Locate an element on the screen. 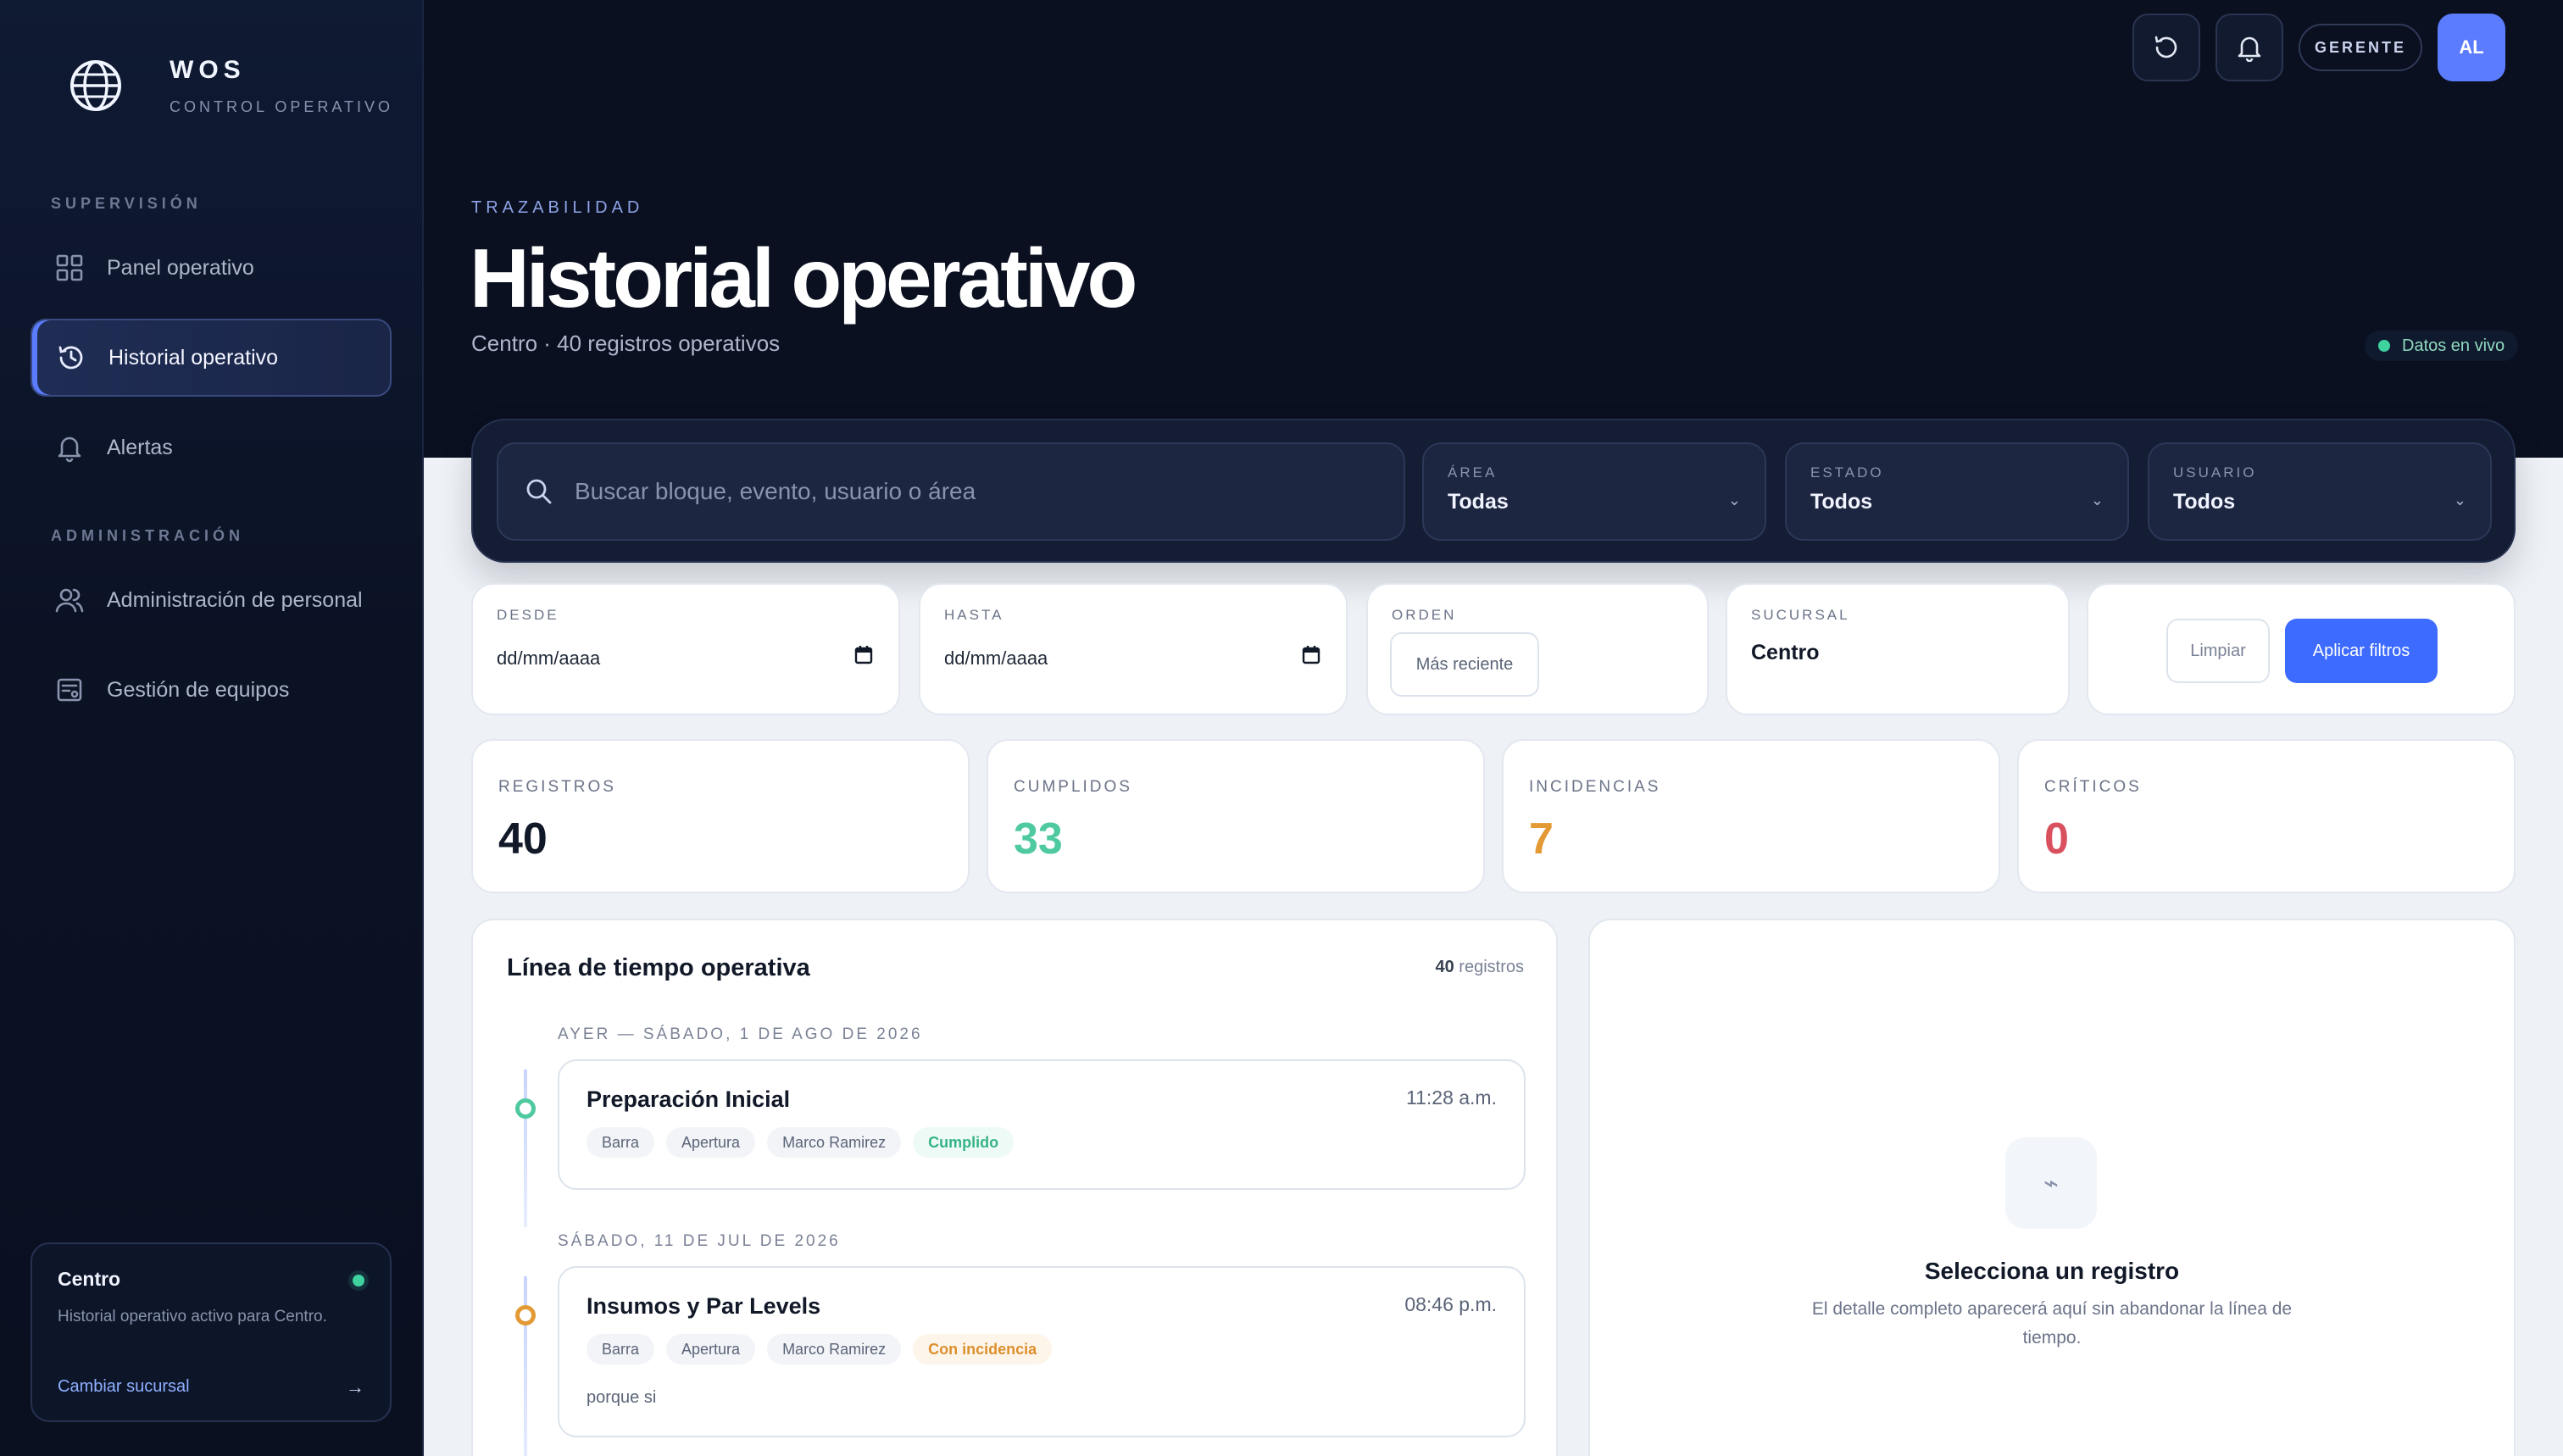 The width and height of the screenshot is (2563, 1456). search-input is located at coordinates (956, 492).